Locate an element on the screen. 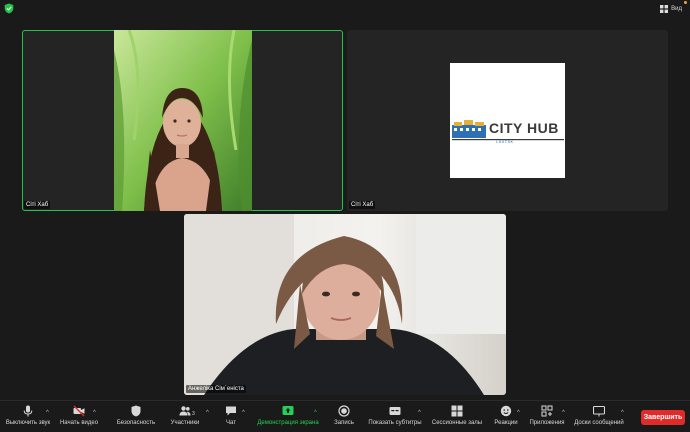  mute-button: Выключить звук is located at coordinates (28, 418).